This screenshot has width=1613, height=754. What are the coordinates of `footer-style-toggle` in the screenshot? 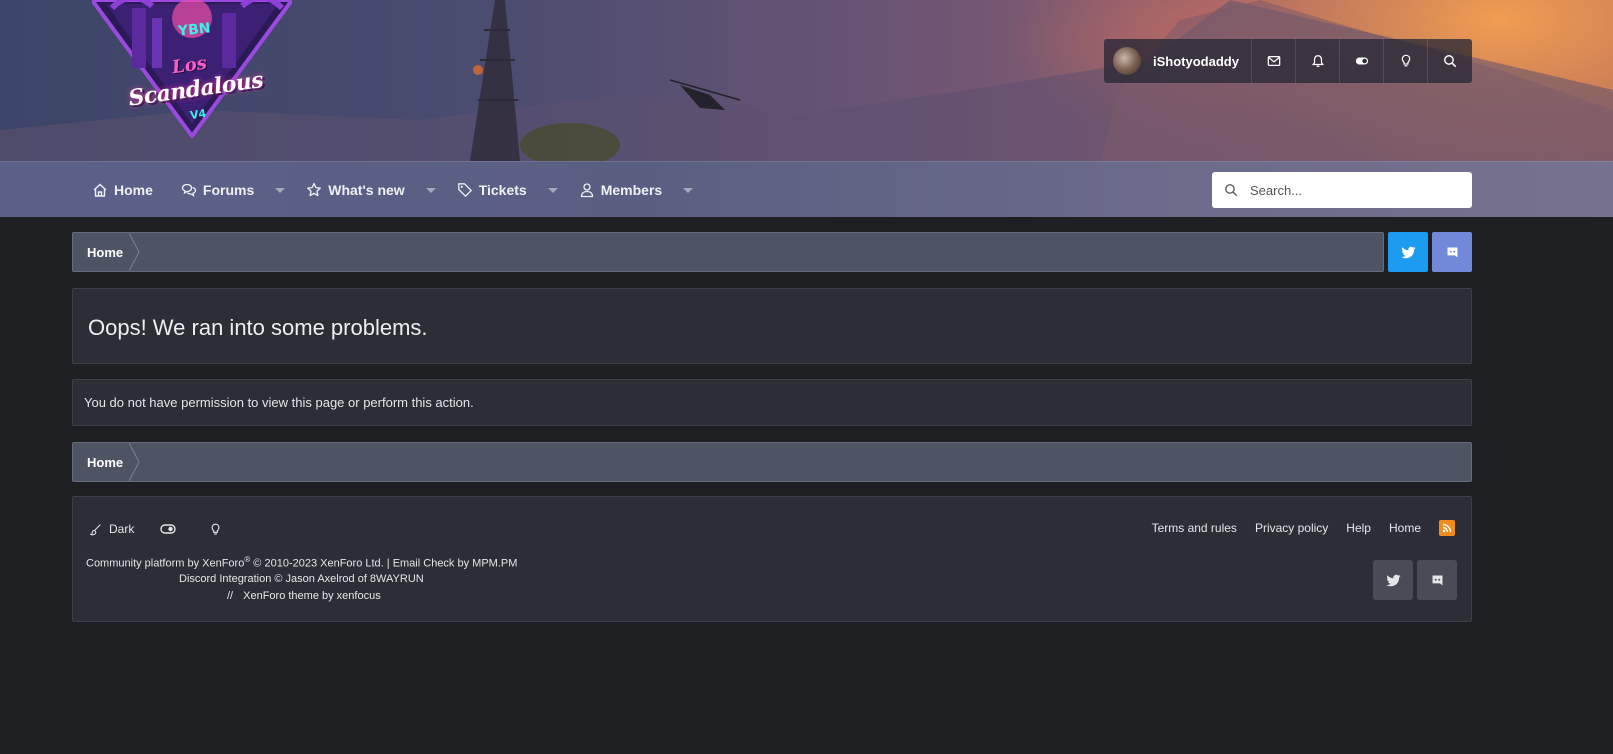 It's located at (171, 529).